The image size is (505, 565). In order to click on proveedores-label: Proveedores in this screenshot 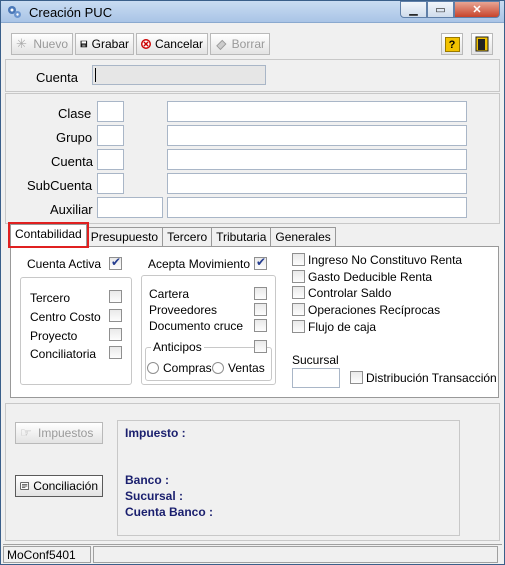, I will do `click(183, 310)`.